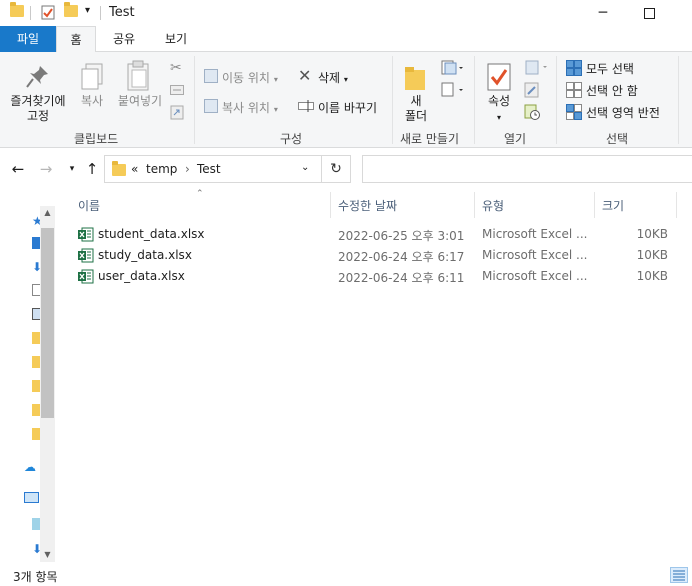  I want to click on new-folder-line1: 새, so click(416, 101).